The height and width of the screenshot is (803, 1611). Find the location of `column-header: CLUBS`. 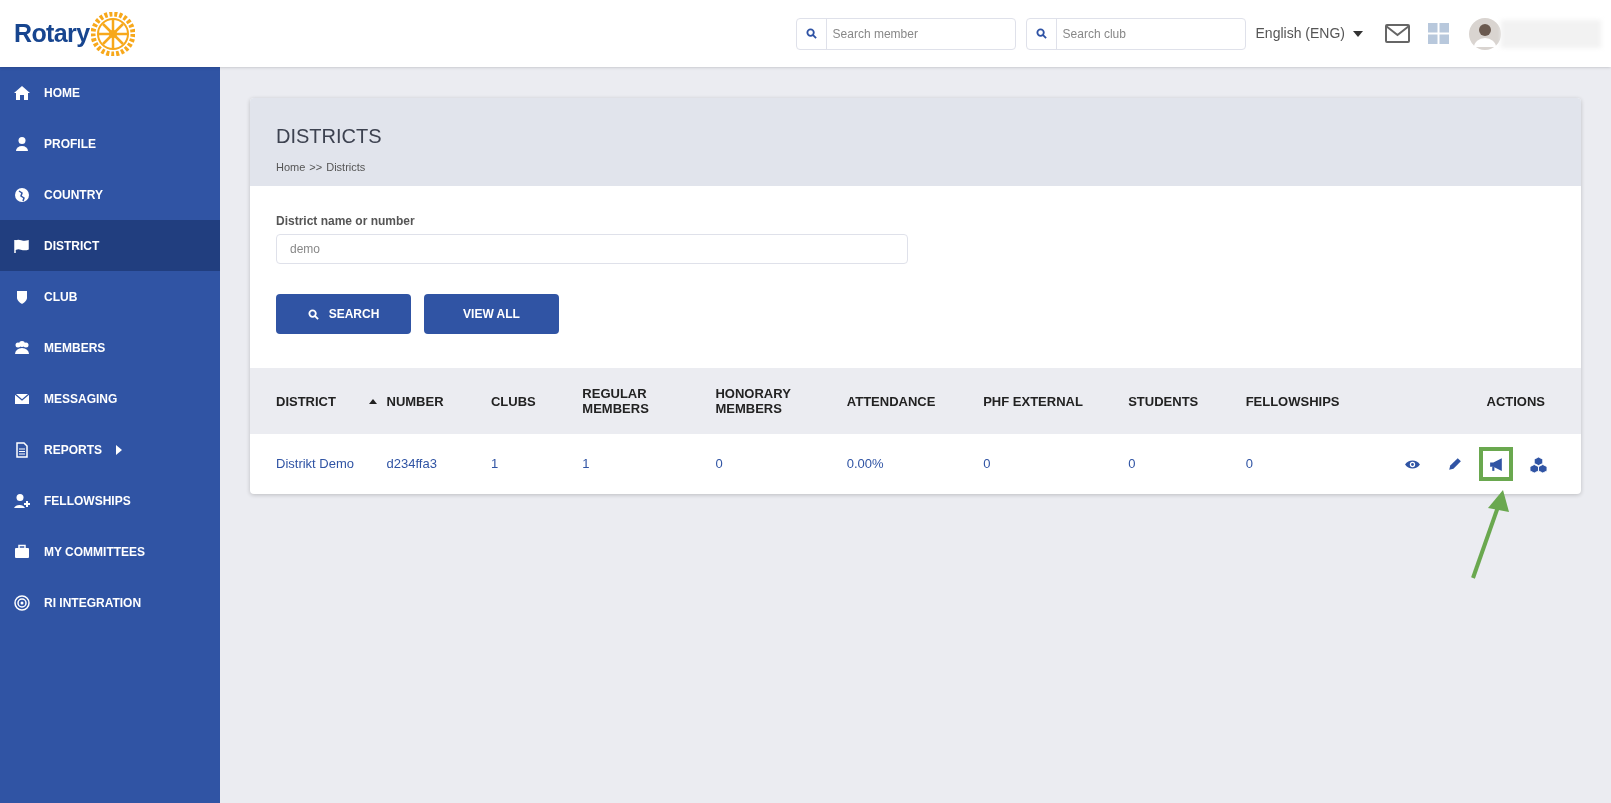

column-header: CLUBS is located at coordinates (536, 401).